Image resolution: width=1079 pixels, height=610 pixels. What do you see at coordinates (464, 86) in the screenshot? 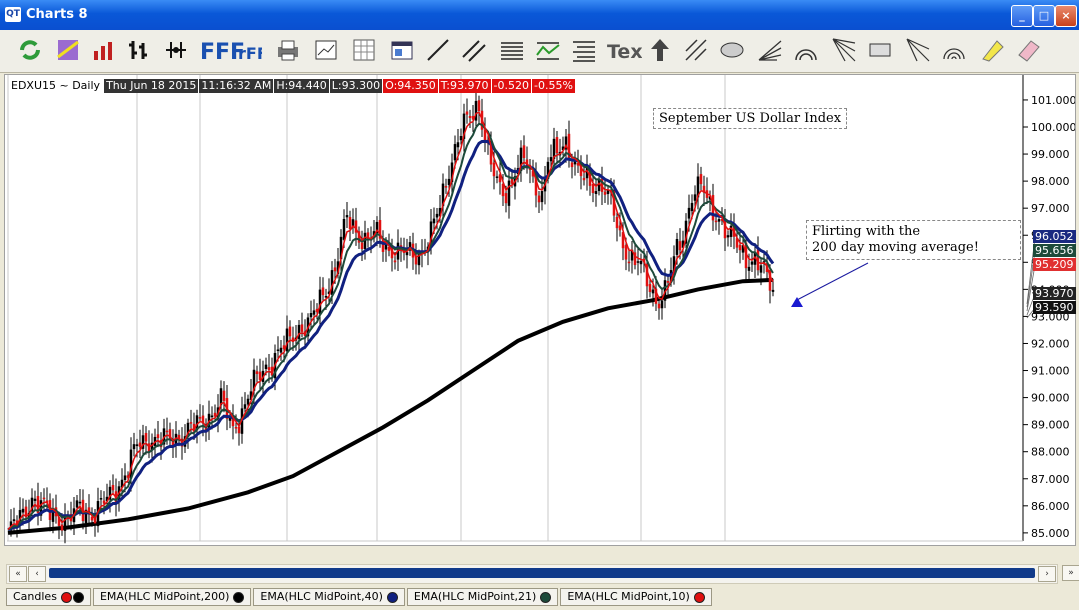
I see `last-label: T:93.970` at bounding box center [464, 86].